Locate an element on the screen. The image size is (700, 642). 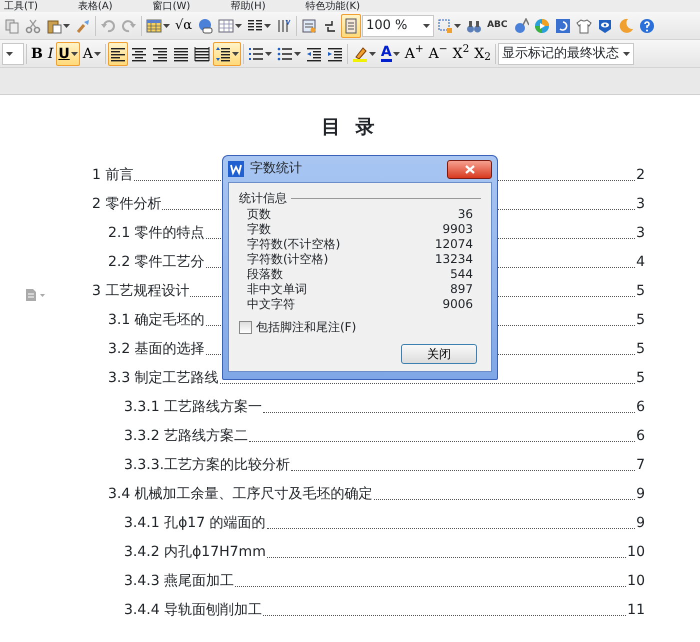
page-icon is located at coordinates (351, 26).